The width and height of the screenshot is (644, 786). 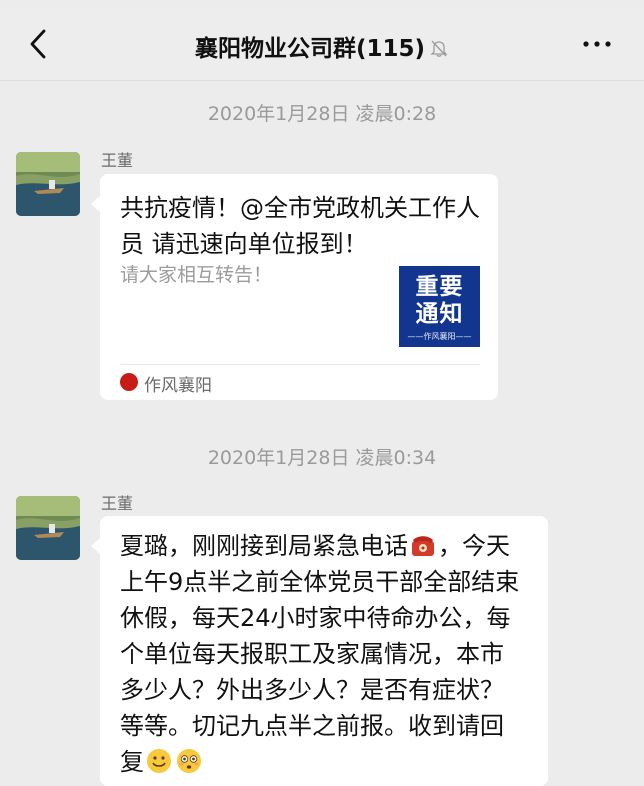 What do you see at coordinates (322, 458) in the screenshot?
I see `message-timestamp: 2020年1月28日 凌晨0:34` at bounding box center [322, 458].